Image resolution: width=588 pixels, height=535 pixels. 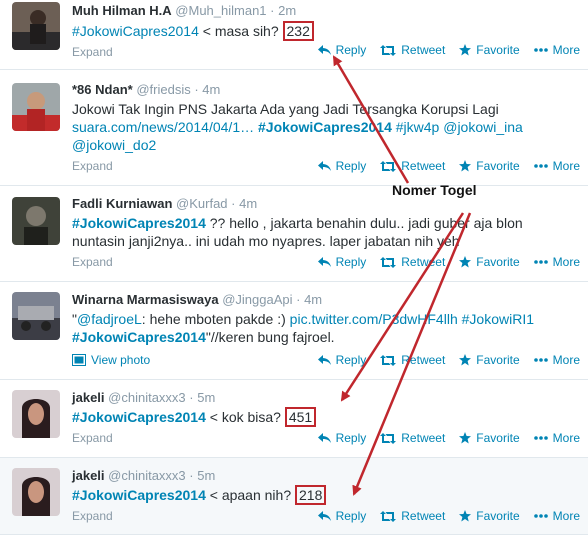 I want to click on tweet-header: Fadli Kurniawan @Kurfad · 4m, so click(x=164, y=204).